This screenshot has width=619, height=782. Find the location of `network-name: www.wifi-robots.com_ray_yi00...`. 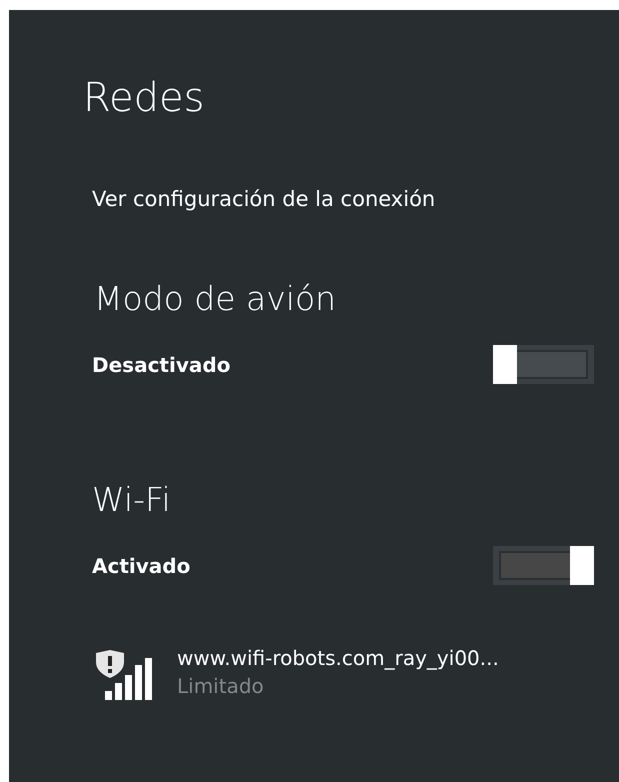

network-name: www.wifi-robots.com_ray_yi00... is located at coordinates (338, 658).